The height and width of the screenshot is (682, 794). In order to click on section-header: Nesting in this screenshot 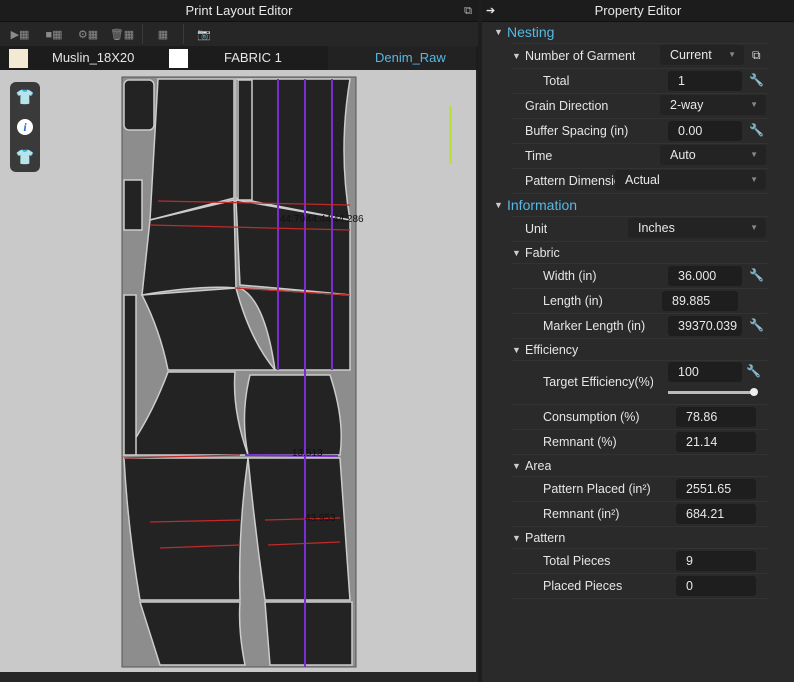, I will do `click(530, 32)`.